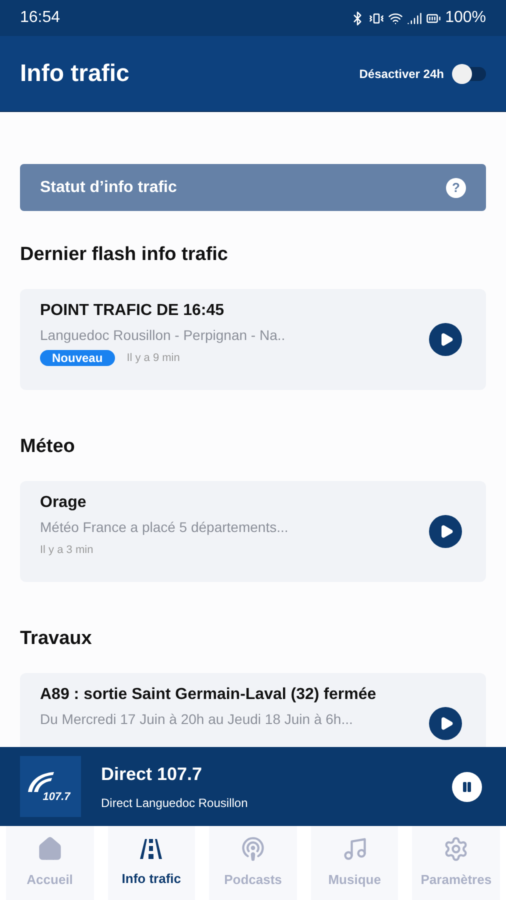 Image resolution: width=506 pixels, height=900 pixels. Describe the element at coordinates (64, 503) in the screenshot. I see `card-title: Orage` at that location.